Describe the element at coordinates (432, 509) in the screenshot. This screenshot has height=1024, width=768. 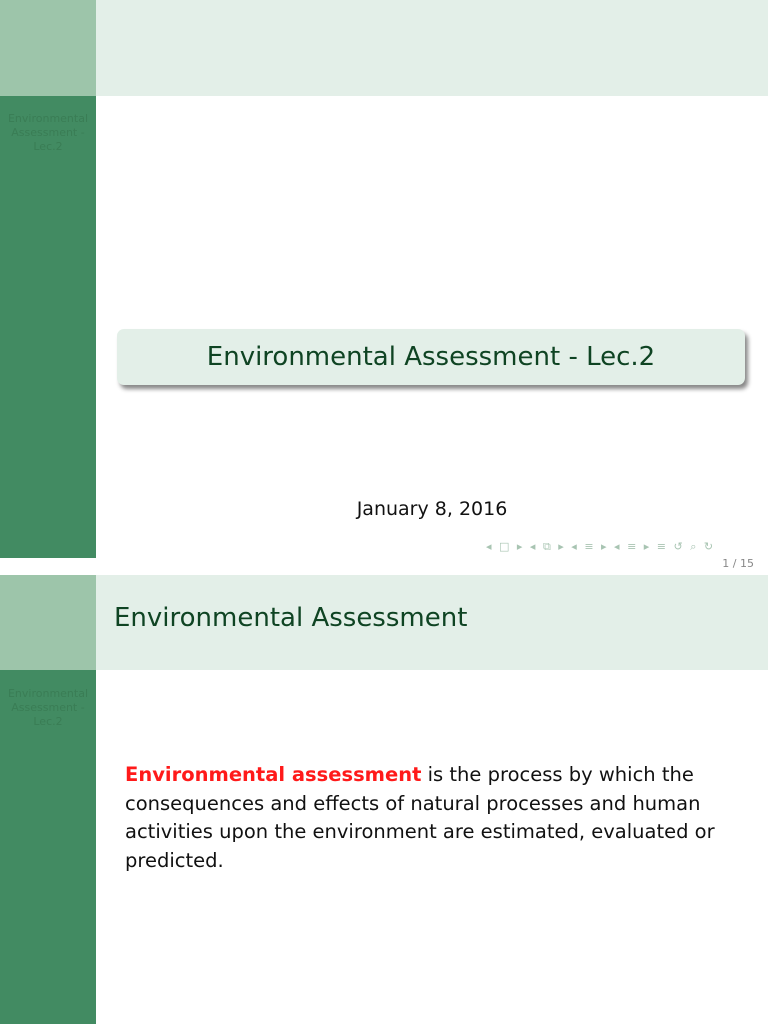
I see `date: January 8, 2016` at that location.